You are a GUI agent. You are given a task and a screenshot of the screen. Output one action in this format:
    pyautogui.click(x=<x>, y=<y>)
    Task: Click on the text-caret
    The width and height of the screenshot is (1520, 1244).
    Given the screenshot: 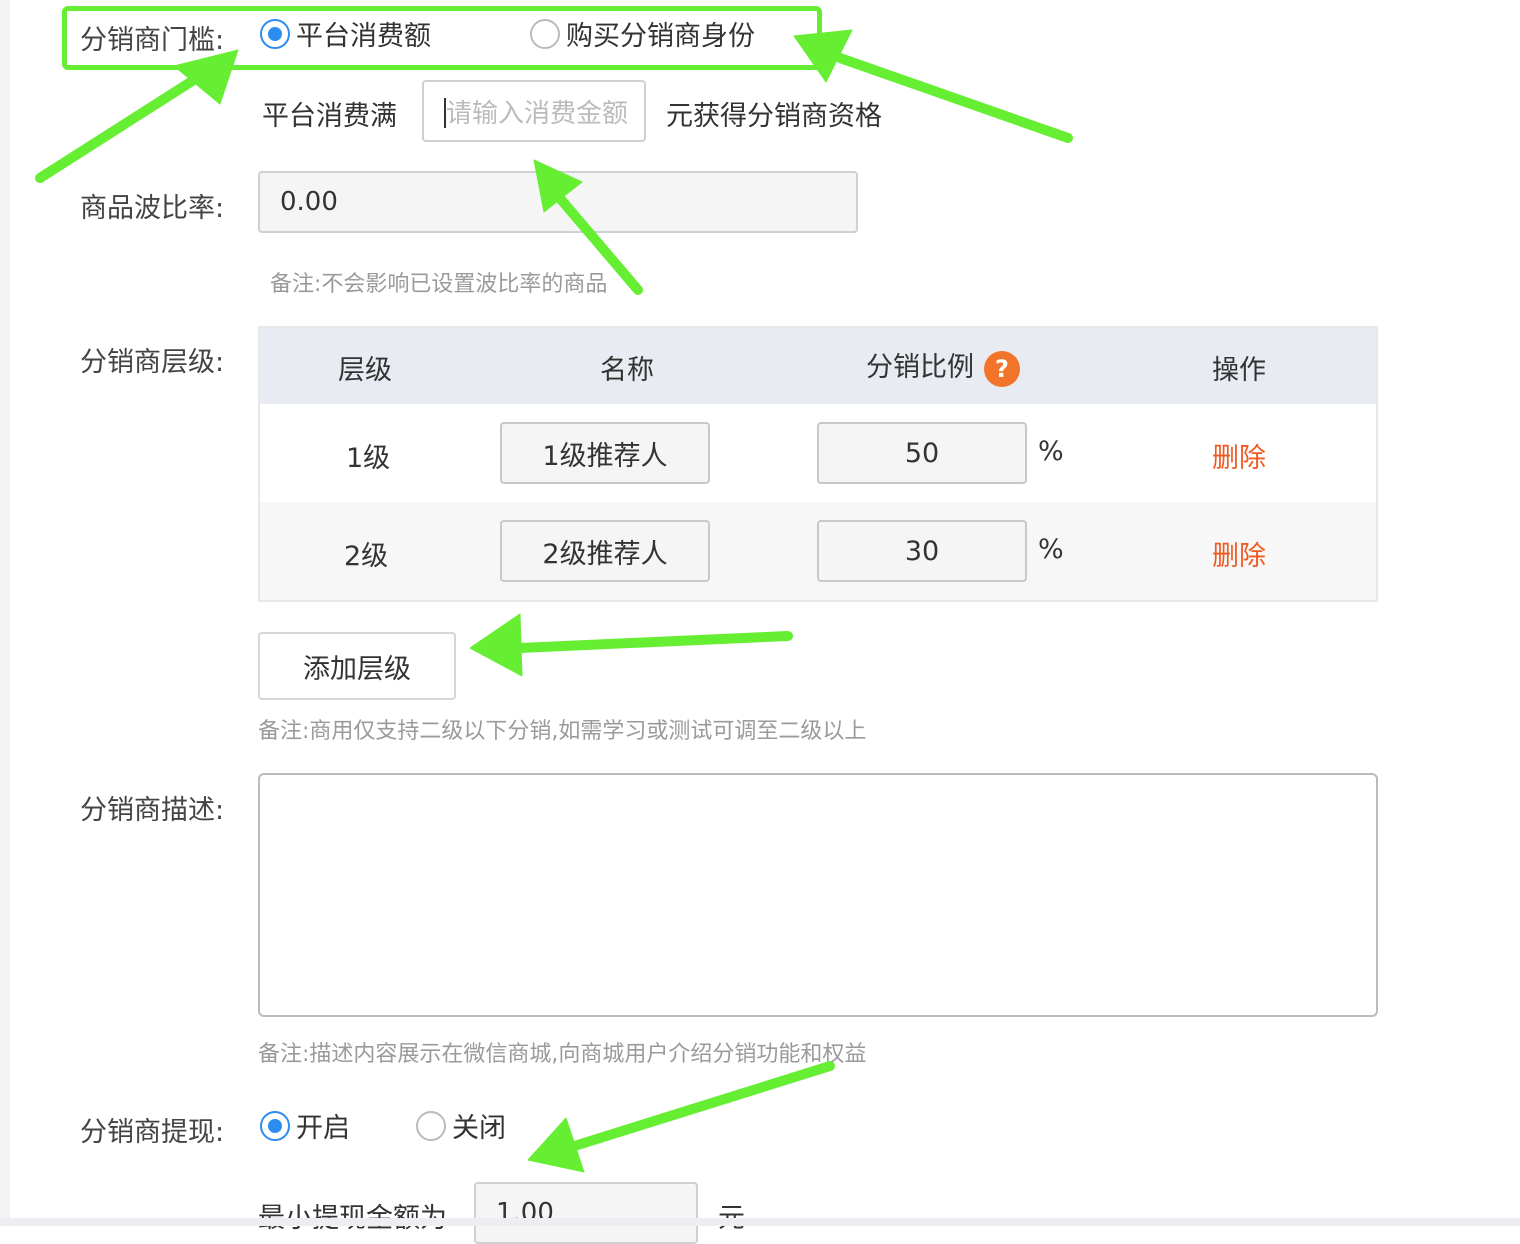 What is the action you would take?
    pyautogui.click(x=445, y=113)
    